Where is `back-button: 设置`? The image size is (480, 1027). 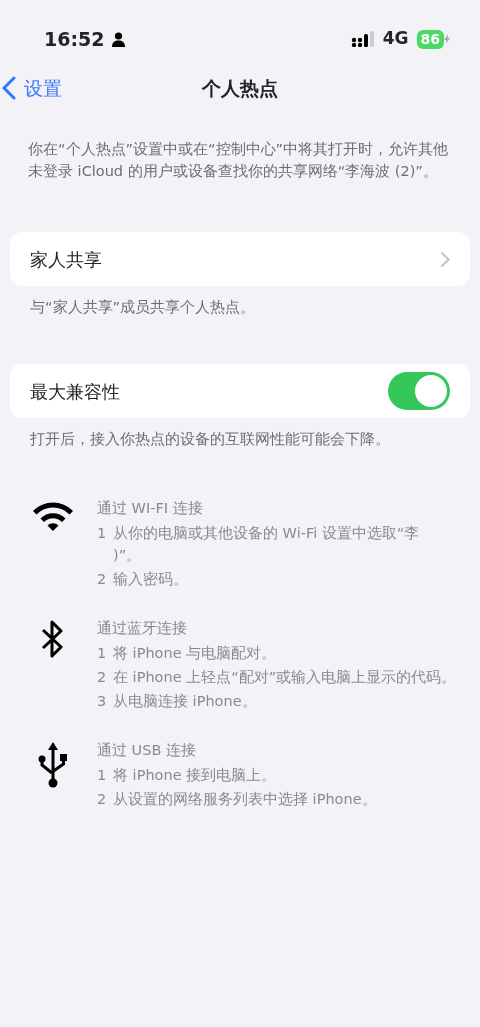 back-button: 设置 is located at coordinates (31, 88).